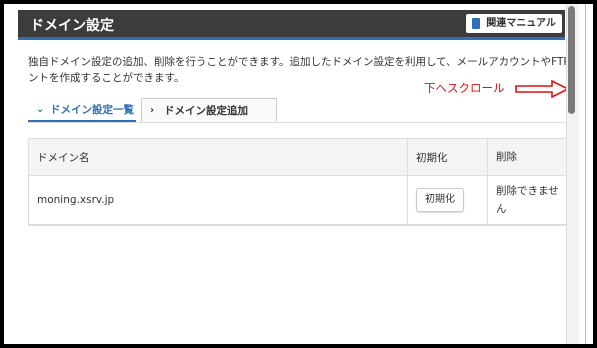 Image resolution: width=597 pixels, height=348 pixels. Describe the element at coordinates (72, 26) in the screenshot. I see `page-title: ドメイン設定` at that location.